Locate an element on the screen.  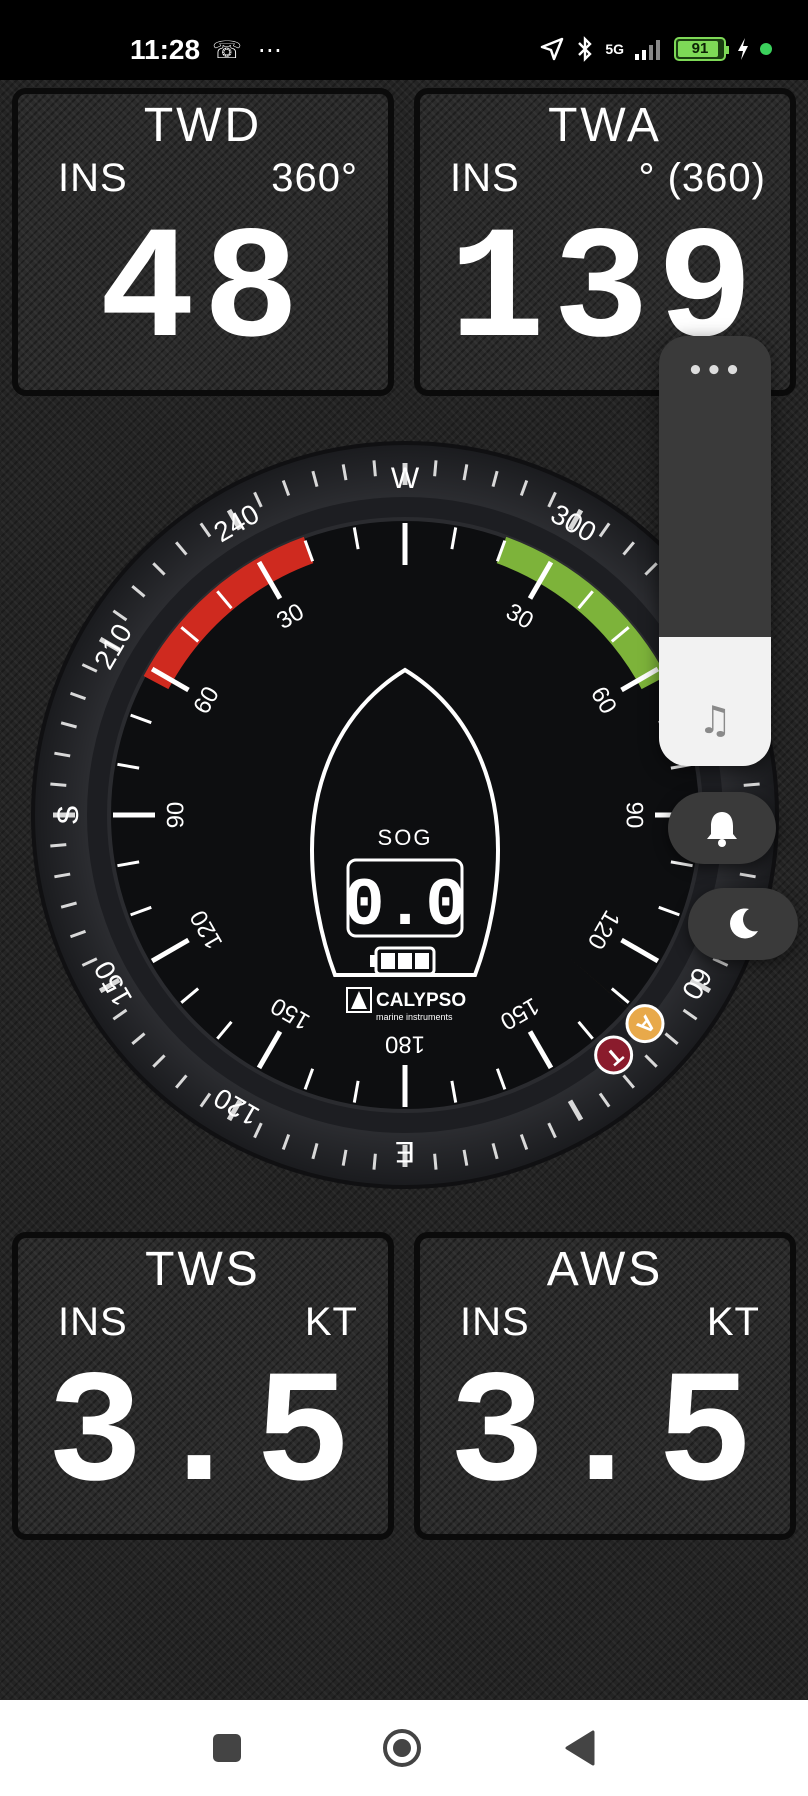
twd-source: INS is located at coordinates (93, 178).